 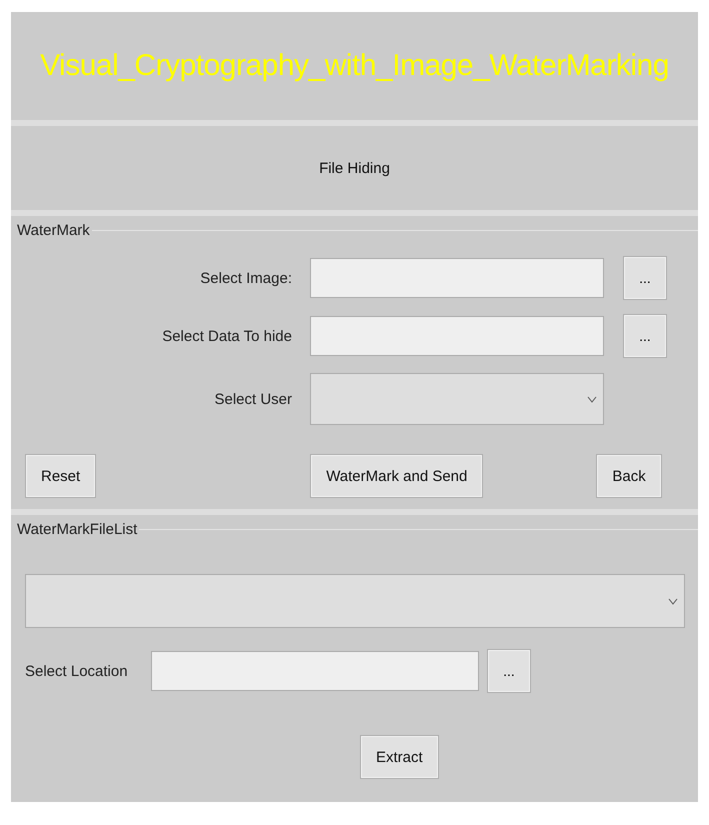 What do you see at coordinates (629, 476) in the screenshot?
I see `back-button: Back` at bounding box center [629, 476].